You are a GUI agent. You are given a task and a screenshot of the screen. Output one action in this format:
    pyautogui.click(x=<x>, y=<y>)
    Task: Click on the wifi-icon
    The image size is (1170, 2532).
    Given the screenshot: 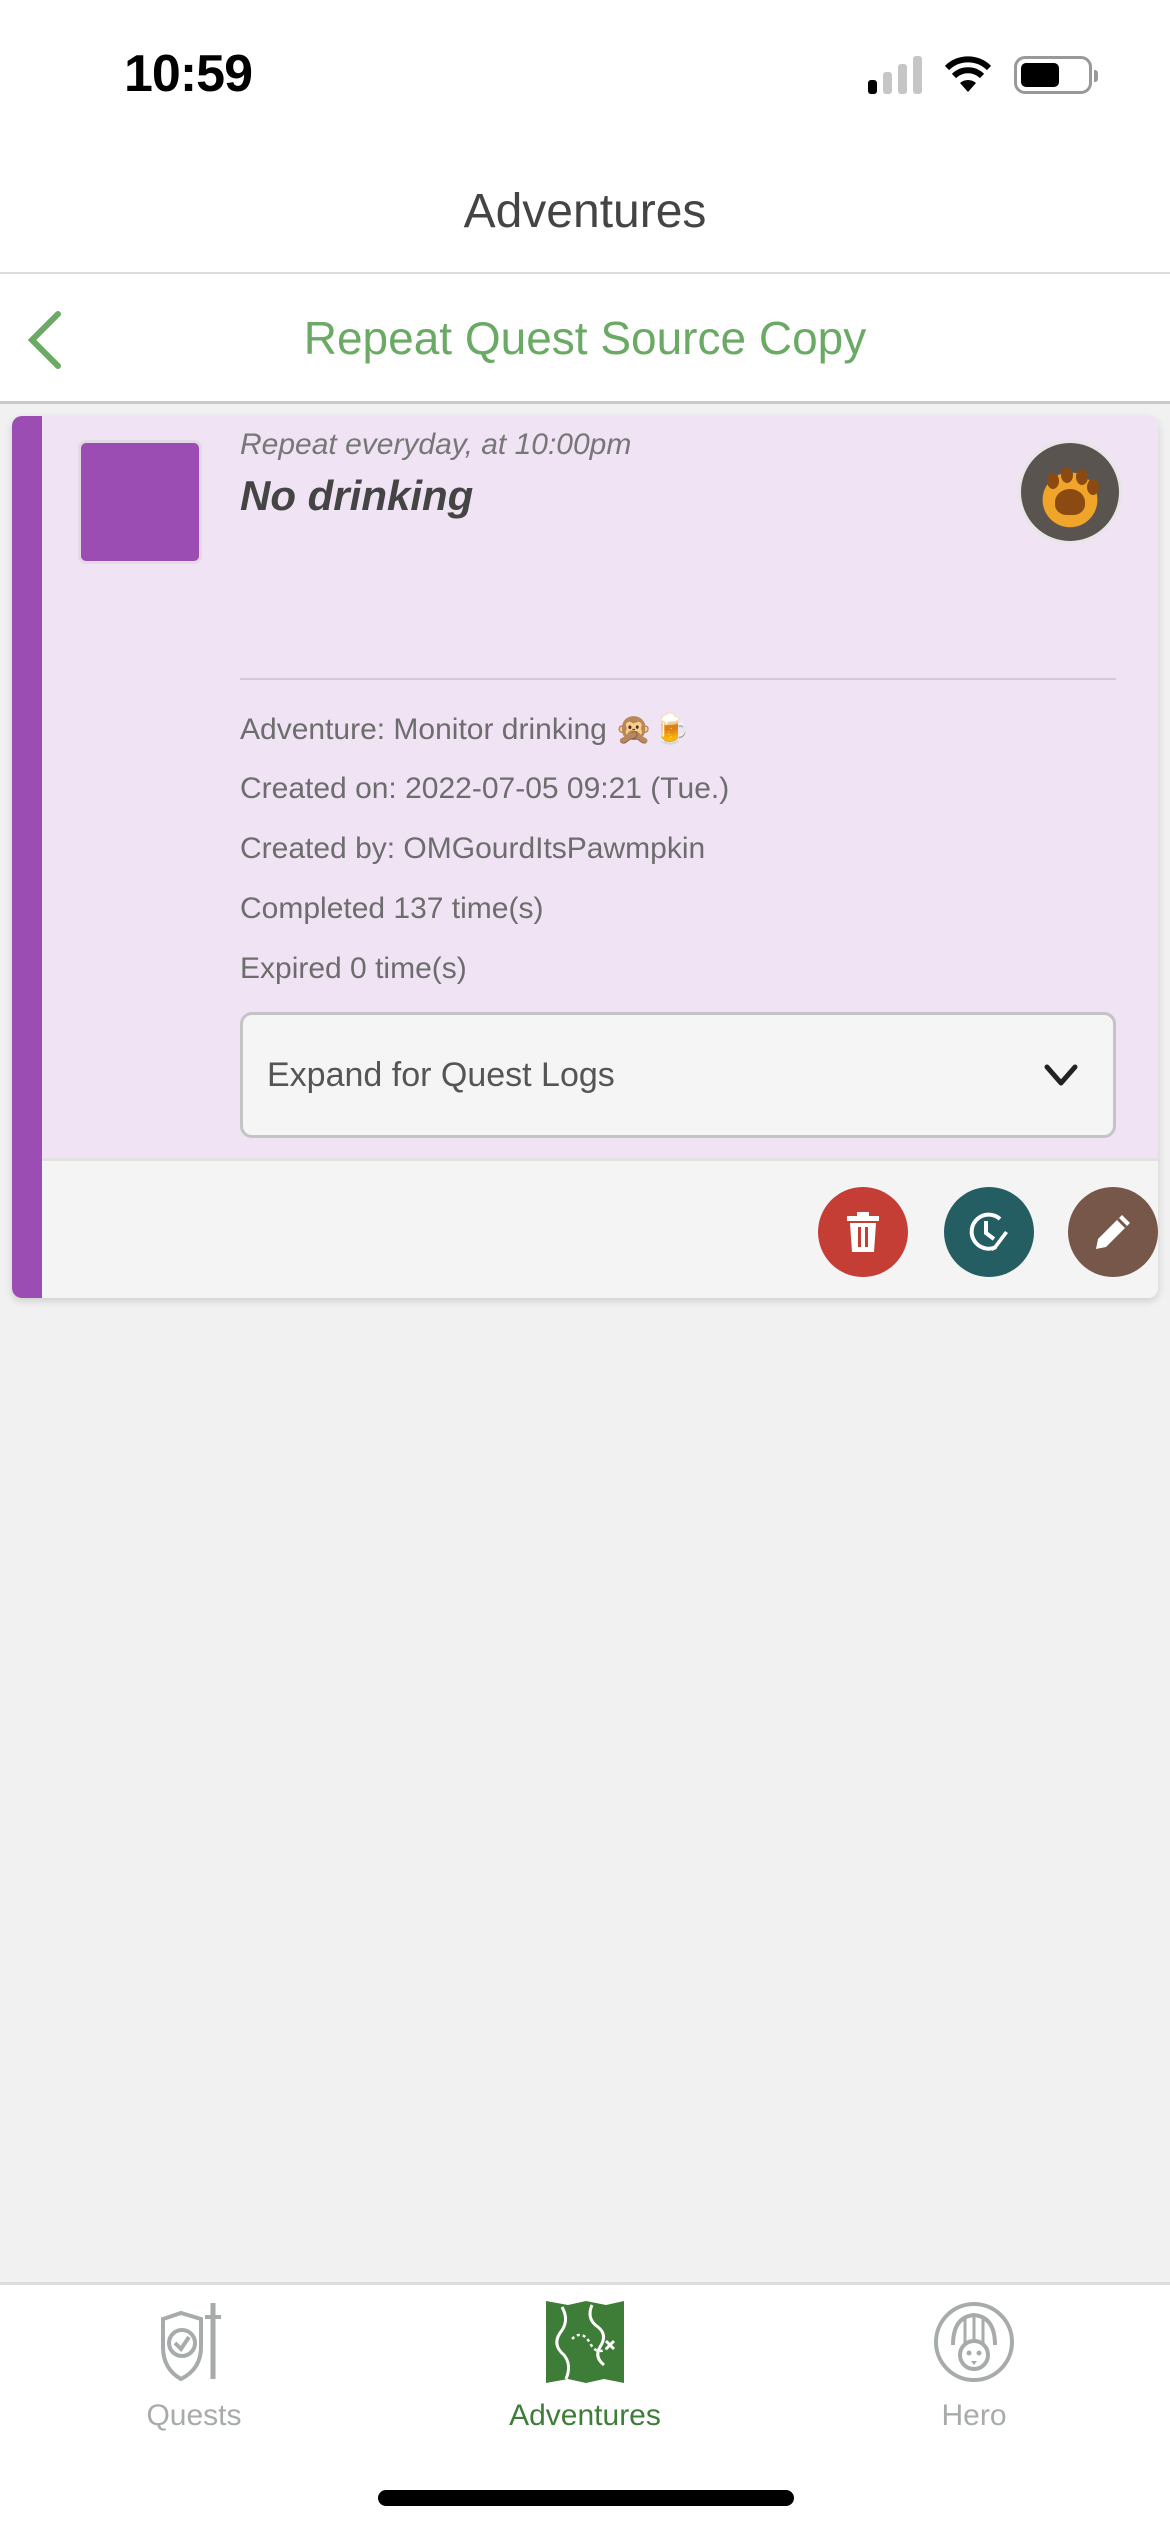 What is the action you would take?
    pyautogui.click(x=968, y=74)
    